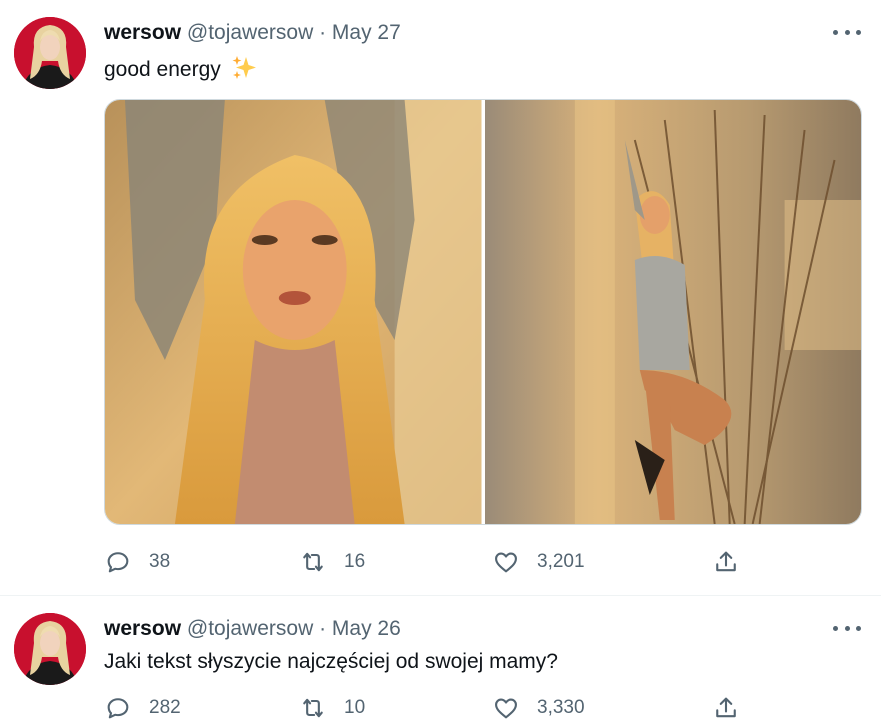 The width and height of the screenshot is (881, 721). I want to click on tweet-actions: 282 10 3,330, so click(429, 706).